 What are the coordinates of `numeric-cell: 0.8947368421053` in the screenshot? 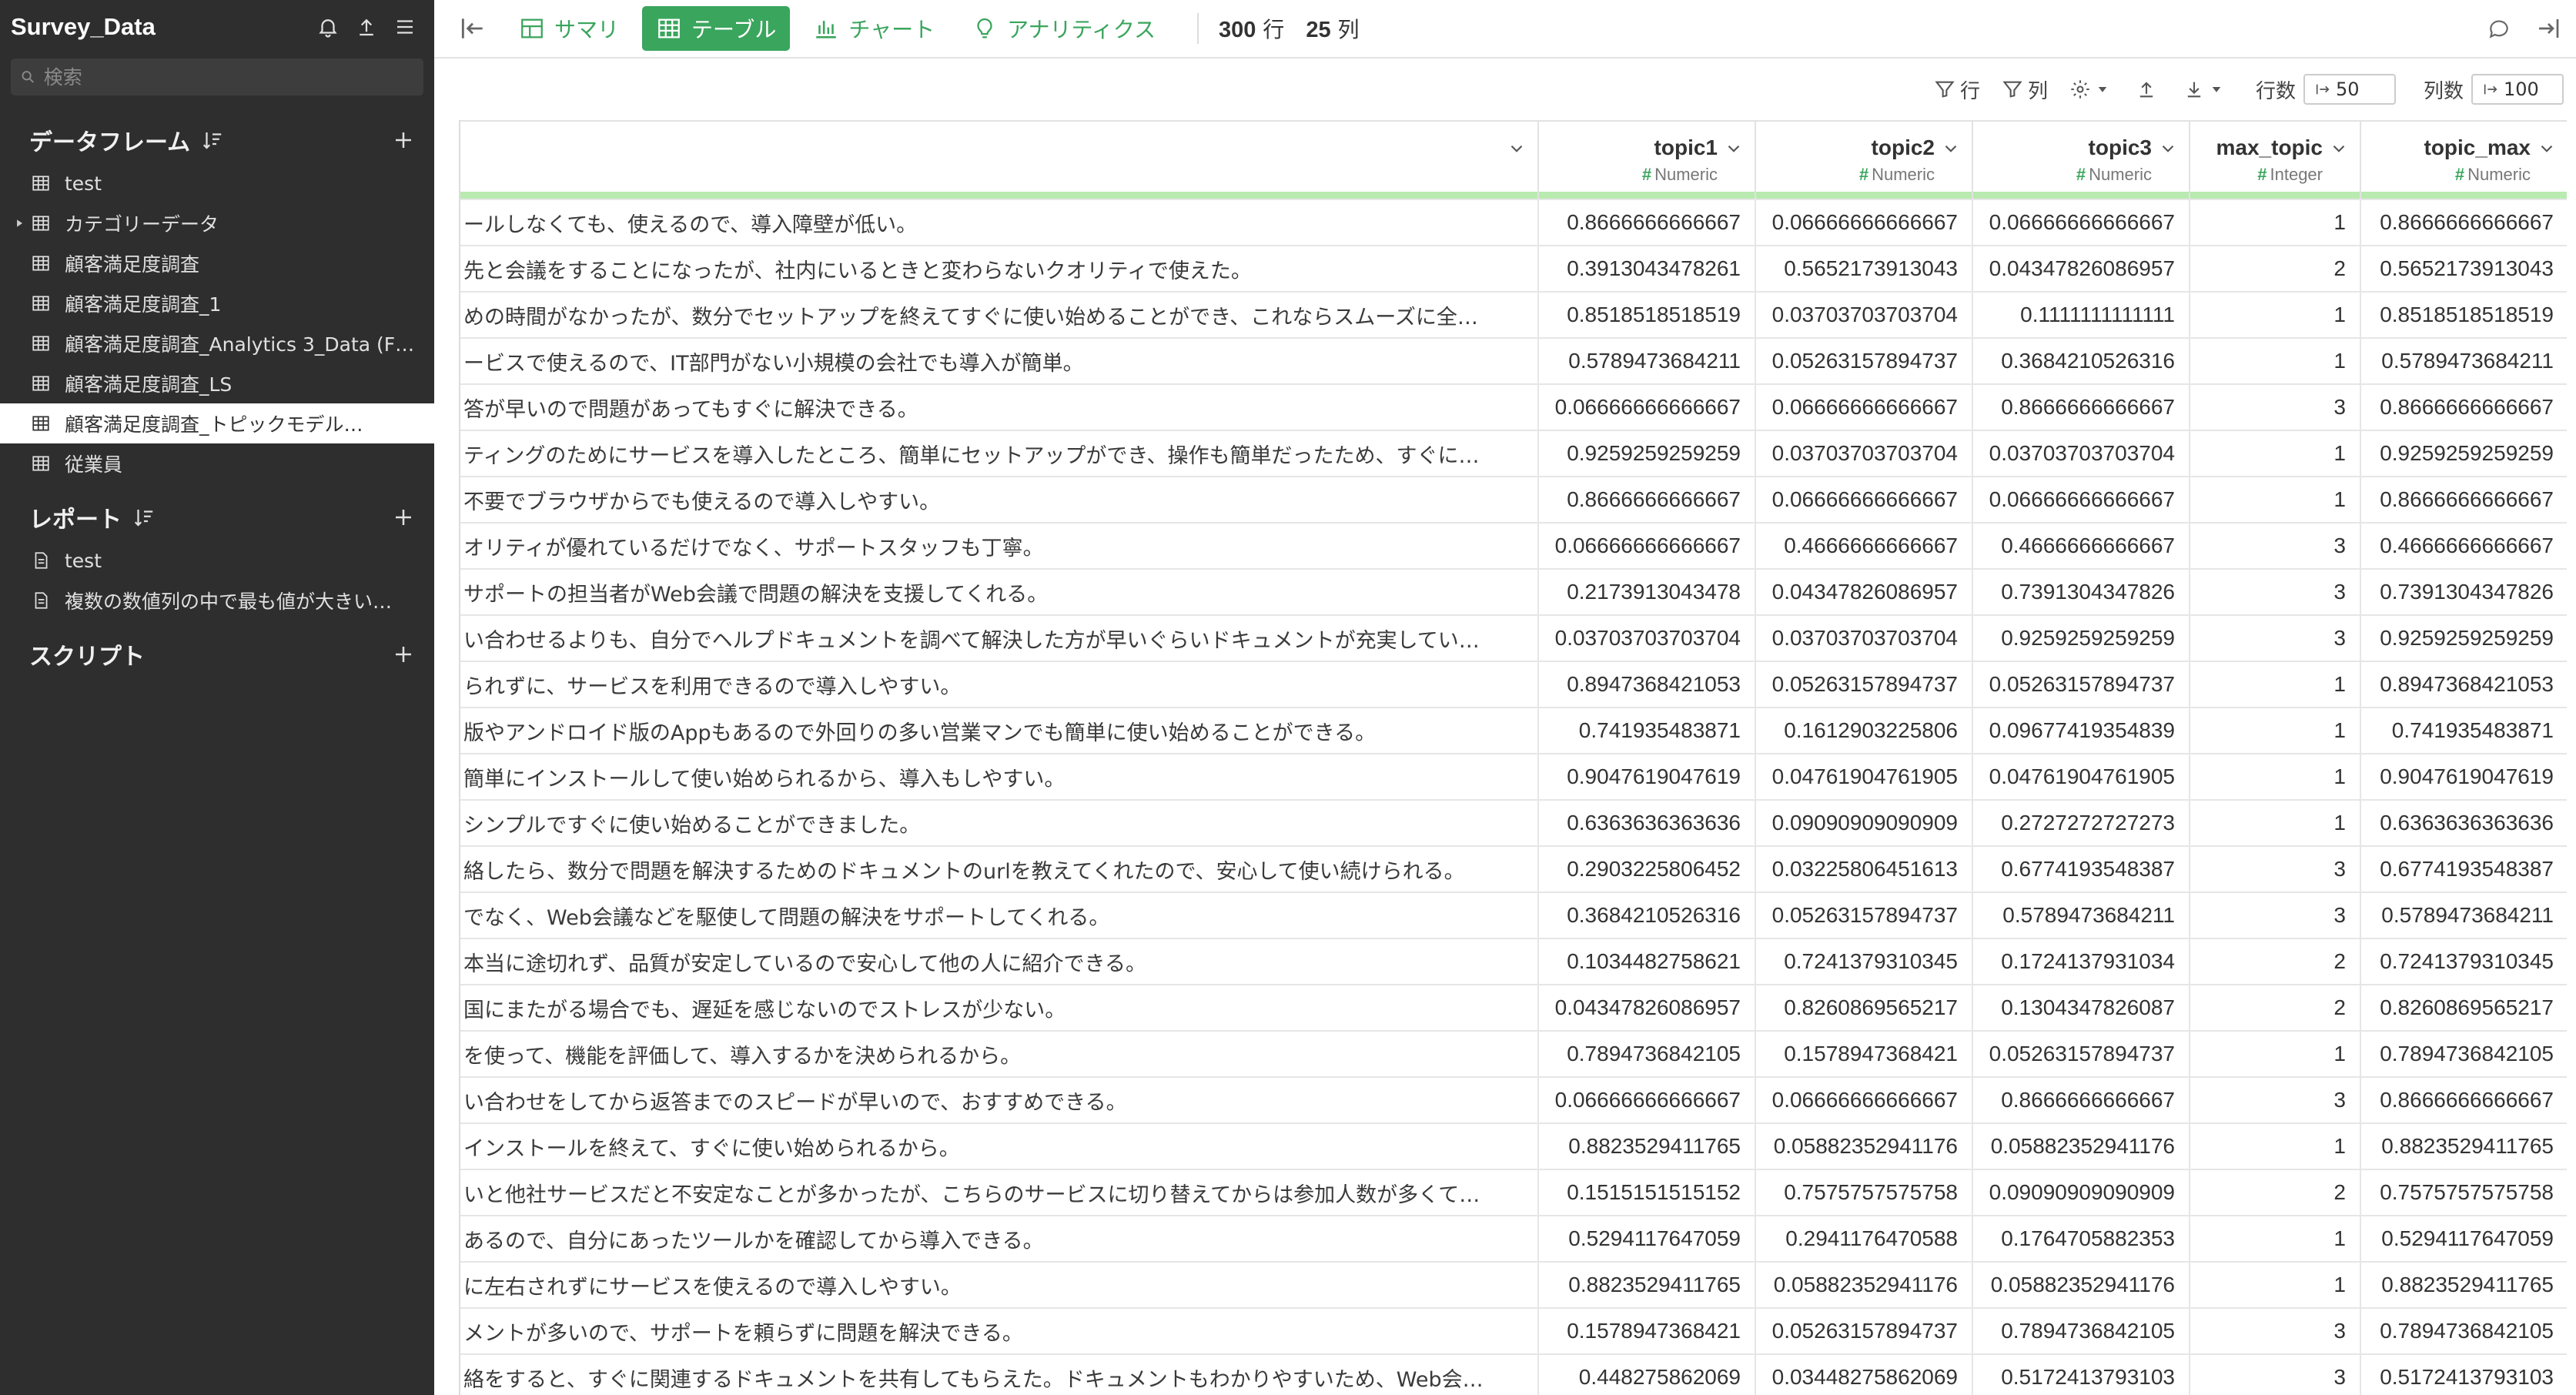 It's located at (1647, 684).